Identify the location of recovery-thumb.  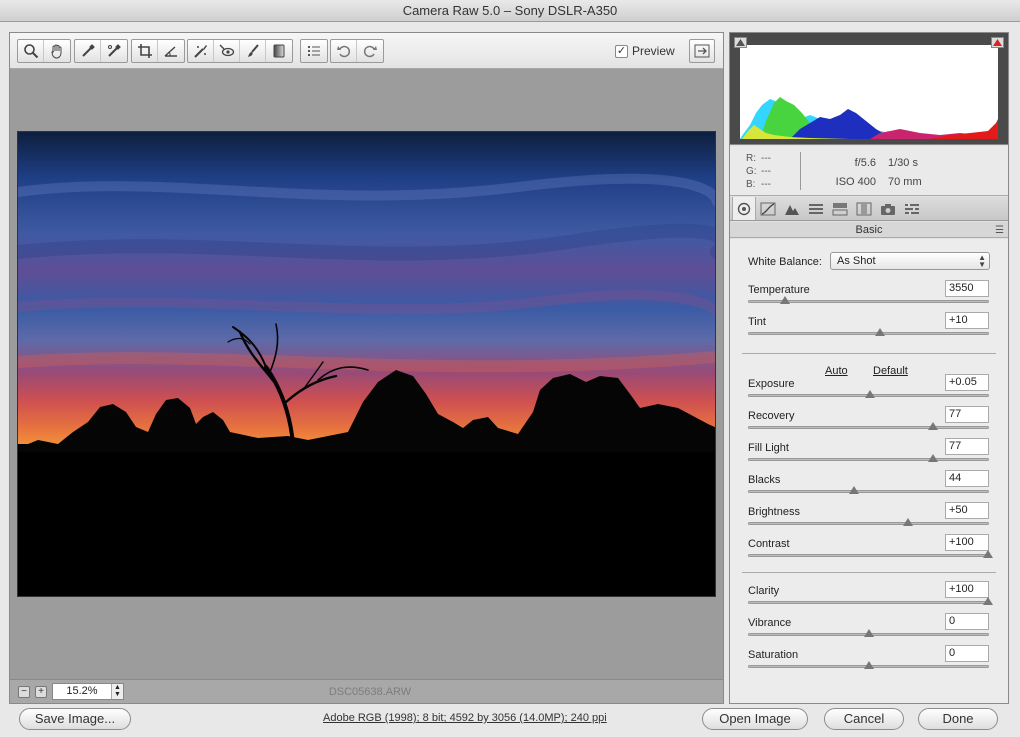
(933, 426).